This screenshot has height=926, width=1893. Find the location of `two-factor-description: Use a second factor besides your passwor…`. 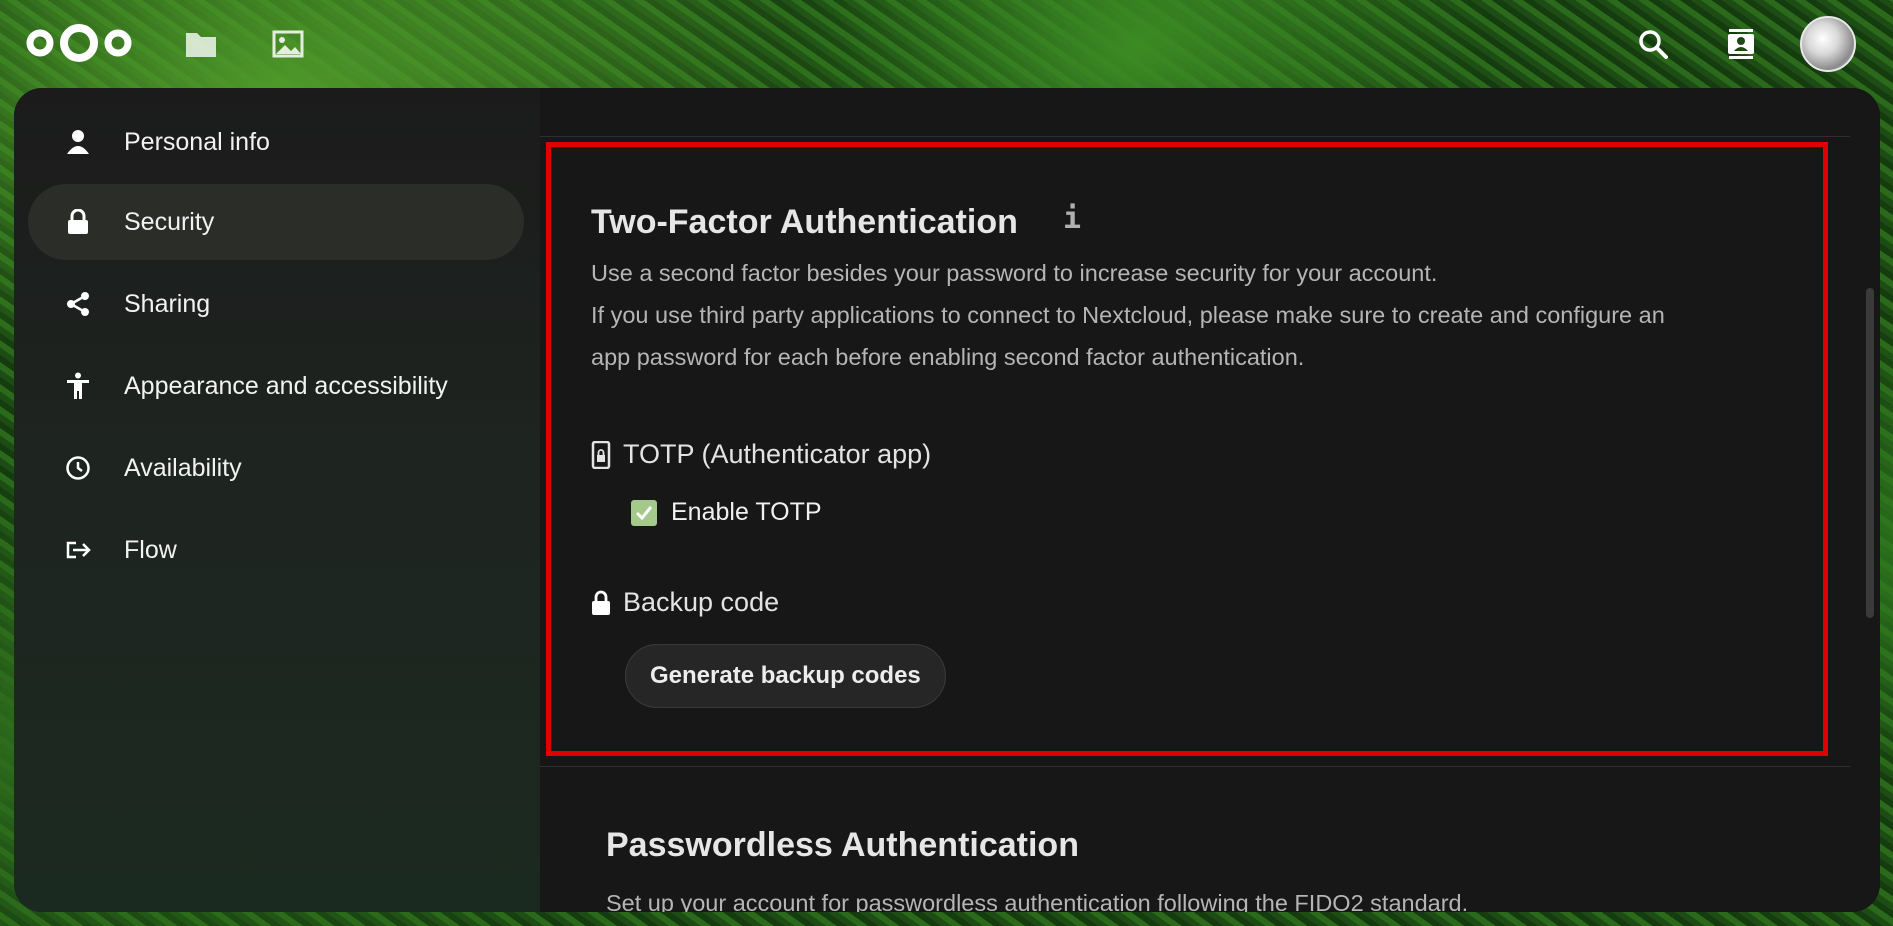

two-factor-description: Use a second factor besides your passwor… is located at coordinates (1201, 315).